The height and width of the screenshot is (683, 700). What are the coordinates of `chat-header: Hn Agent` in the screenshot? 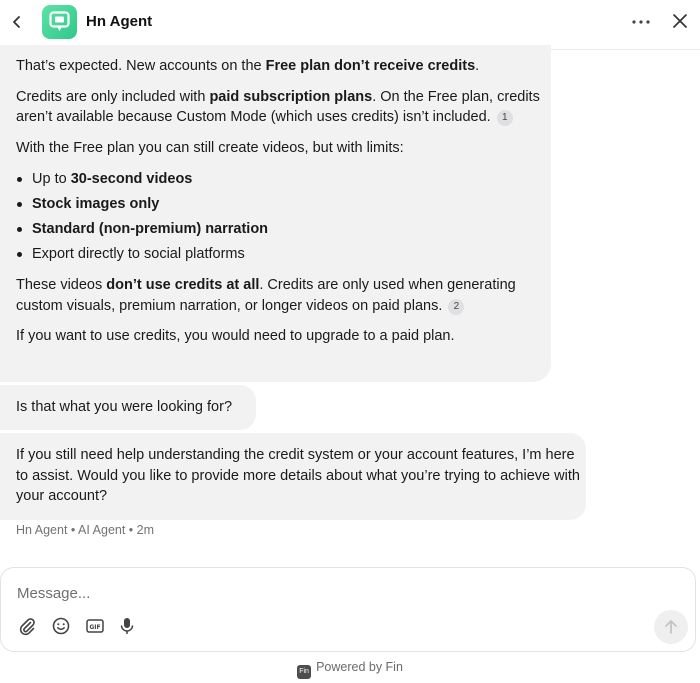 It's located at (350, 25).